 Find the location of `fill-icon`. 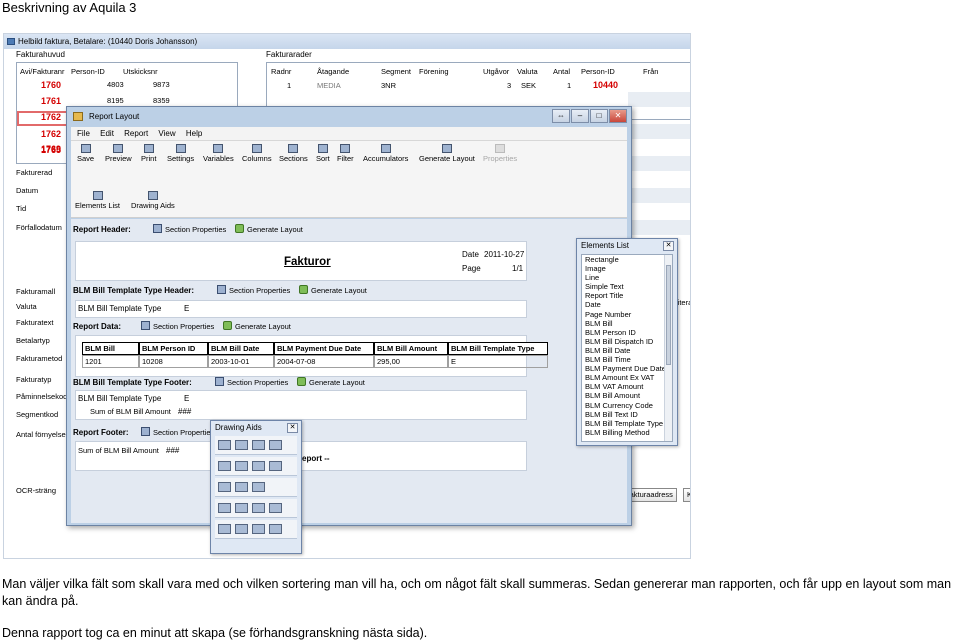

fill-icon is located at coordinates (275, 508).